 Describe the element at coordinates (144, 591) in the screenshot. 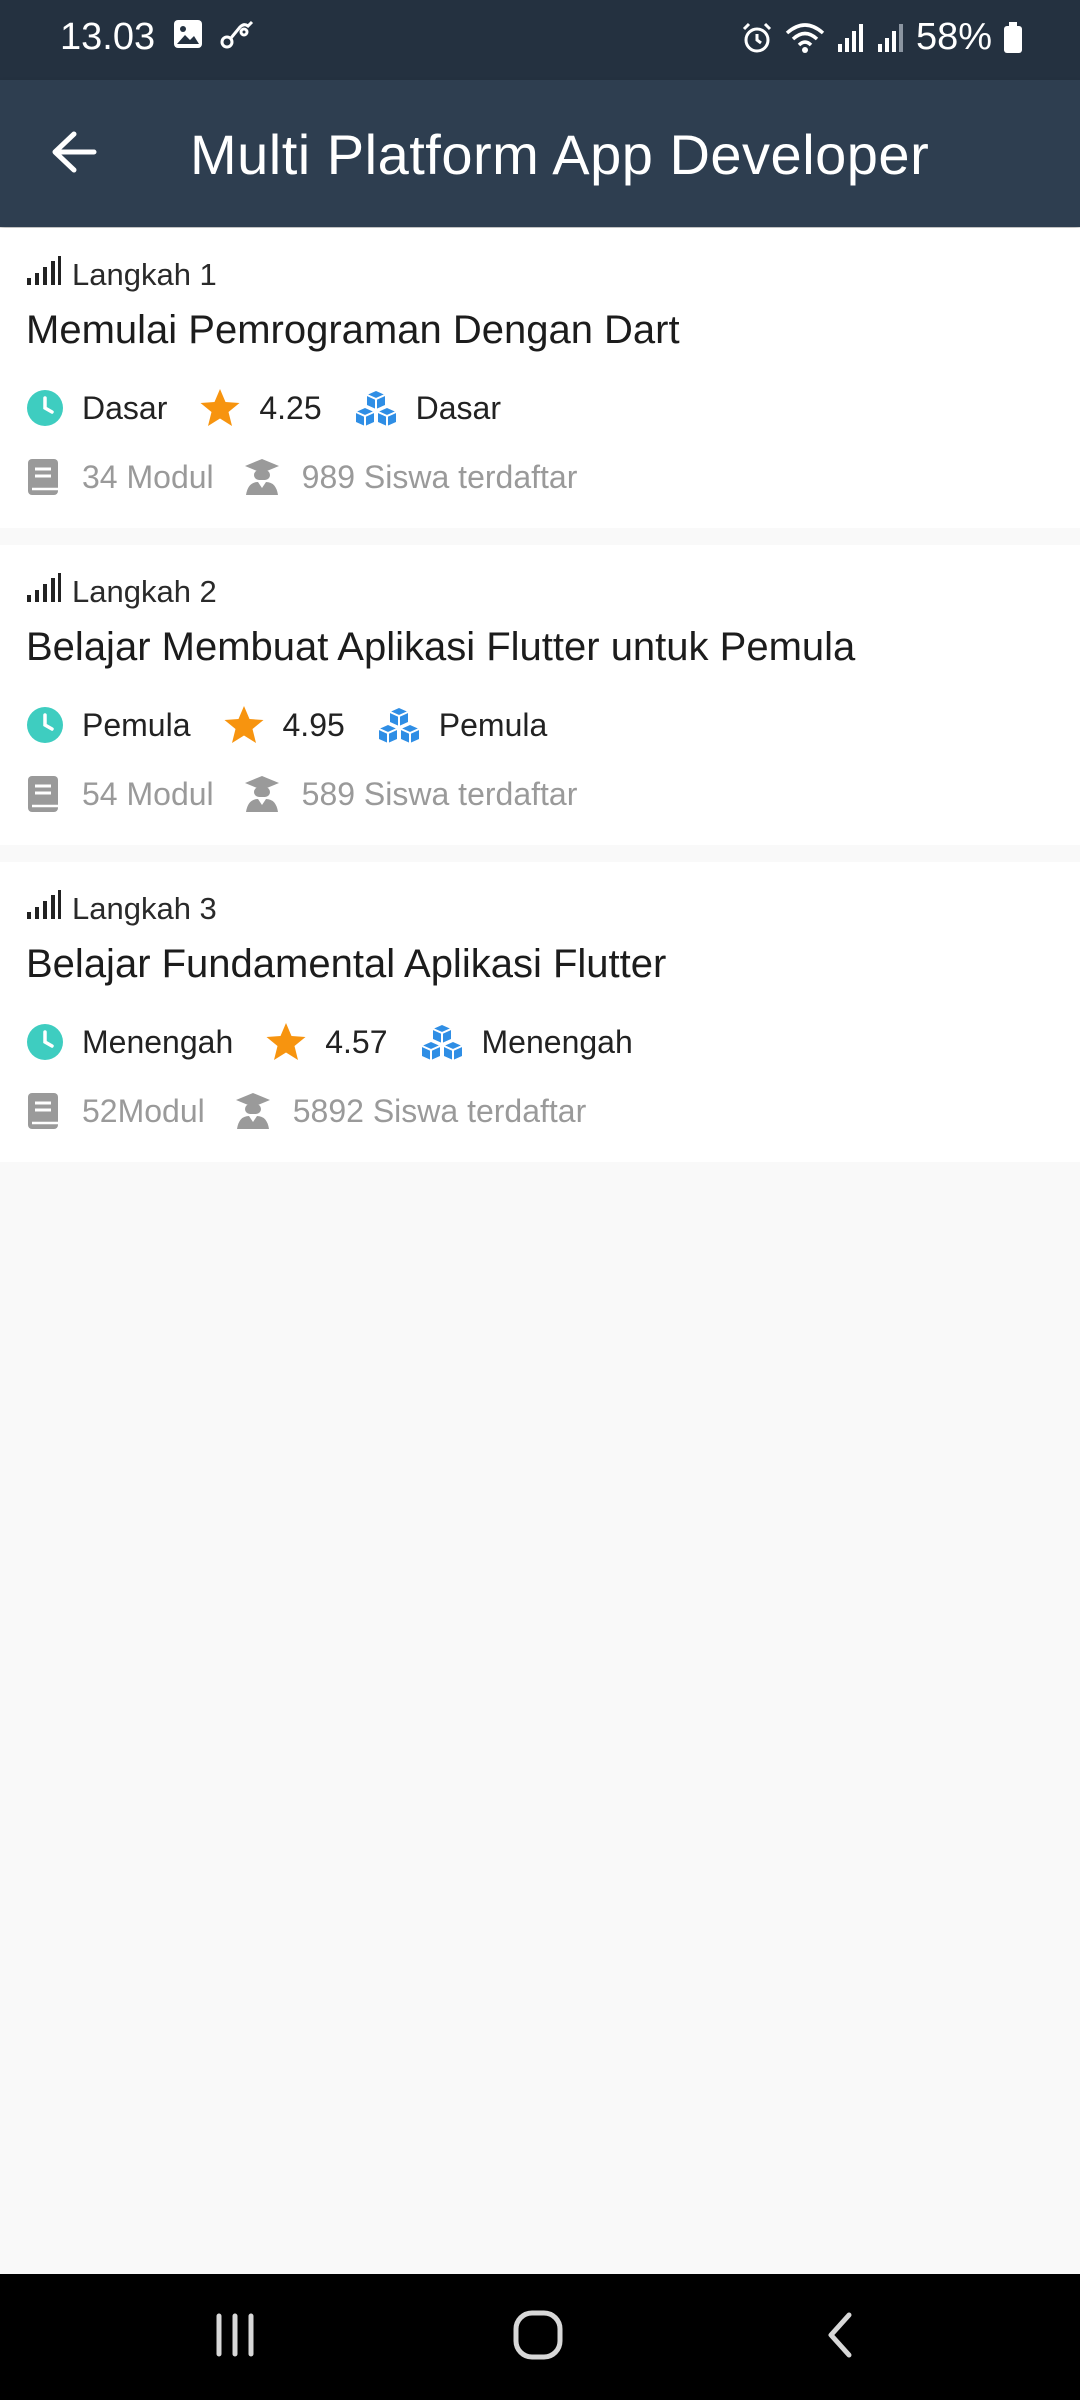

I see `step-label: Langkah 2` at that location.